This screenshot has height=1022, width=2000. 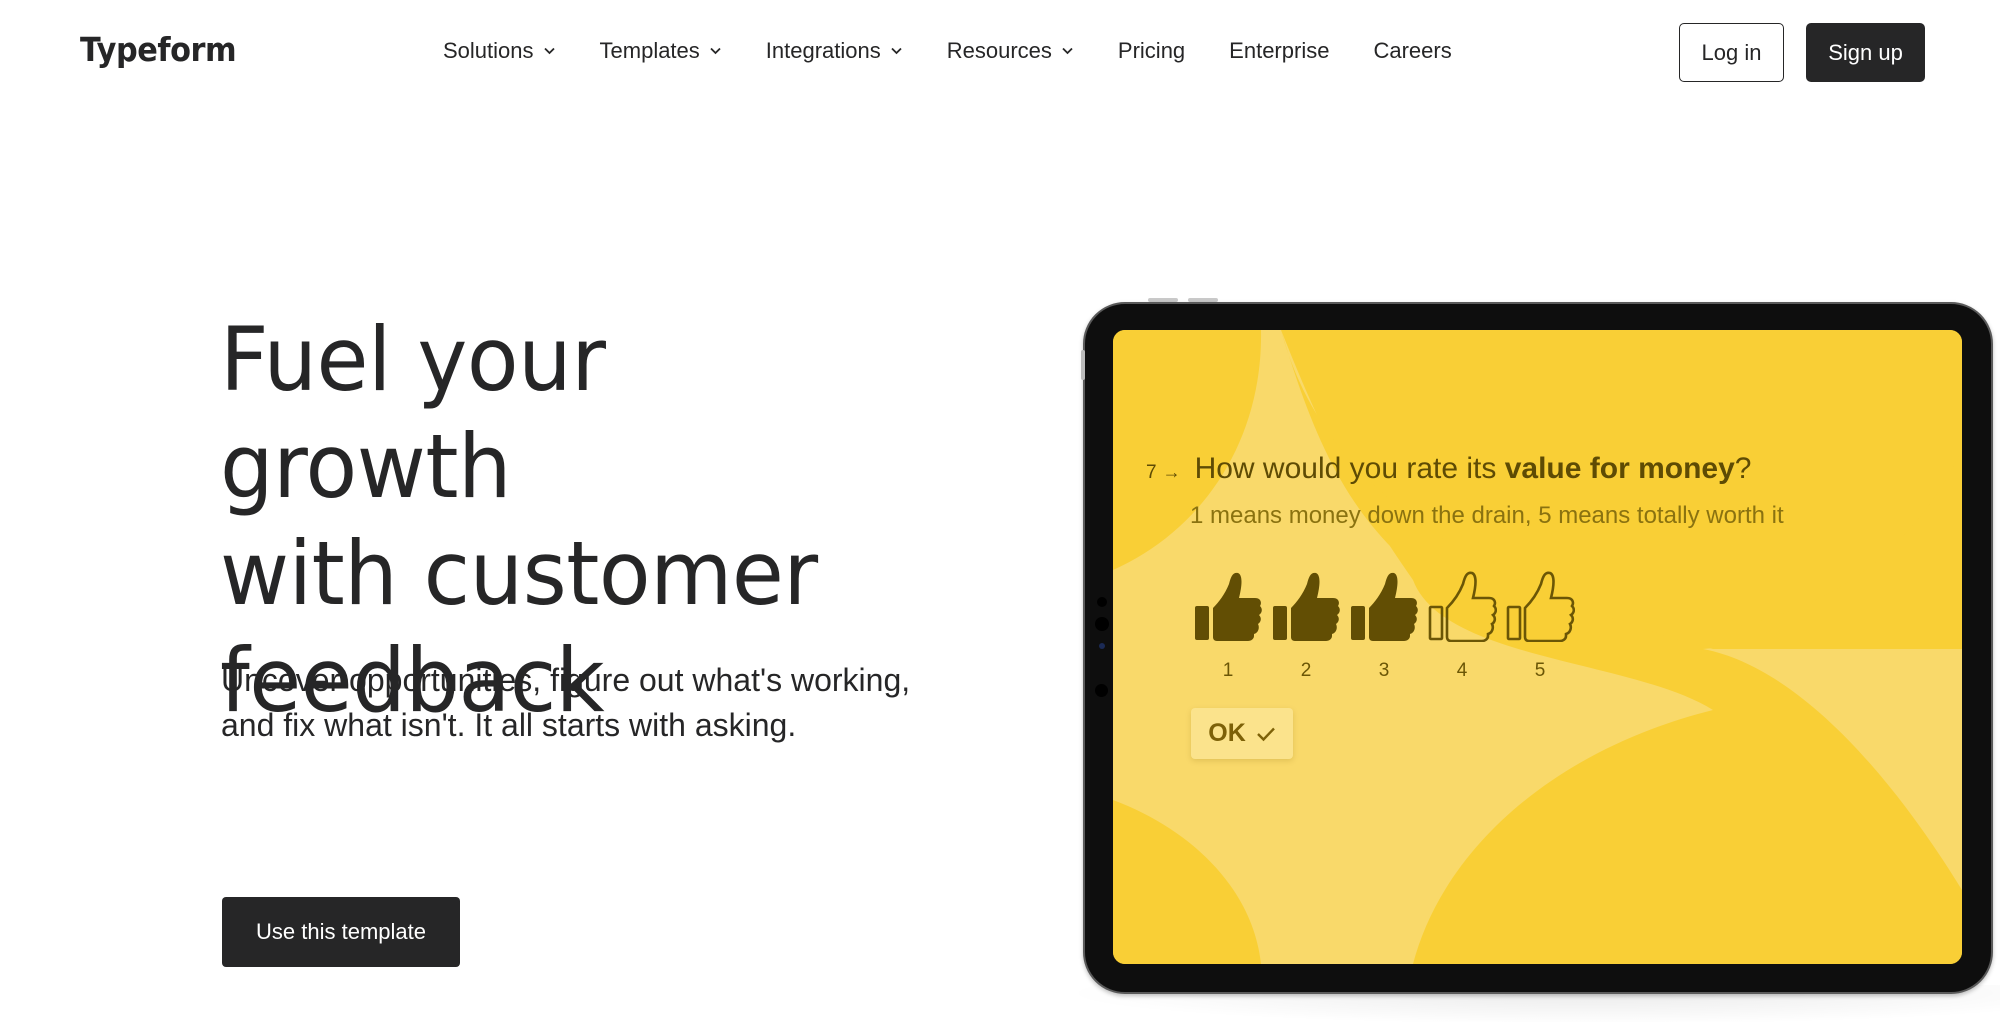 What do you see at coordinates (1349, 468) in the screenshot?
I see `question-text-part: How would you rate its` at bounding box center [1349, 468].